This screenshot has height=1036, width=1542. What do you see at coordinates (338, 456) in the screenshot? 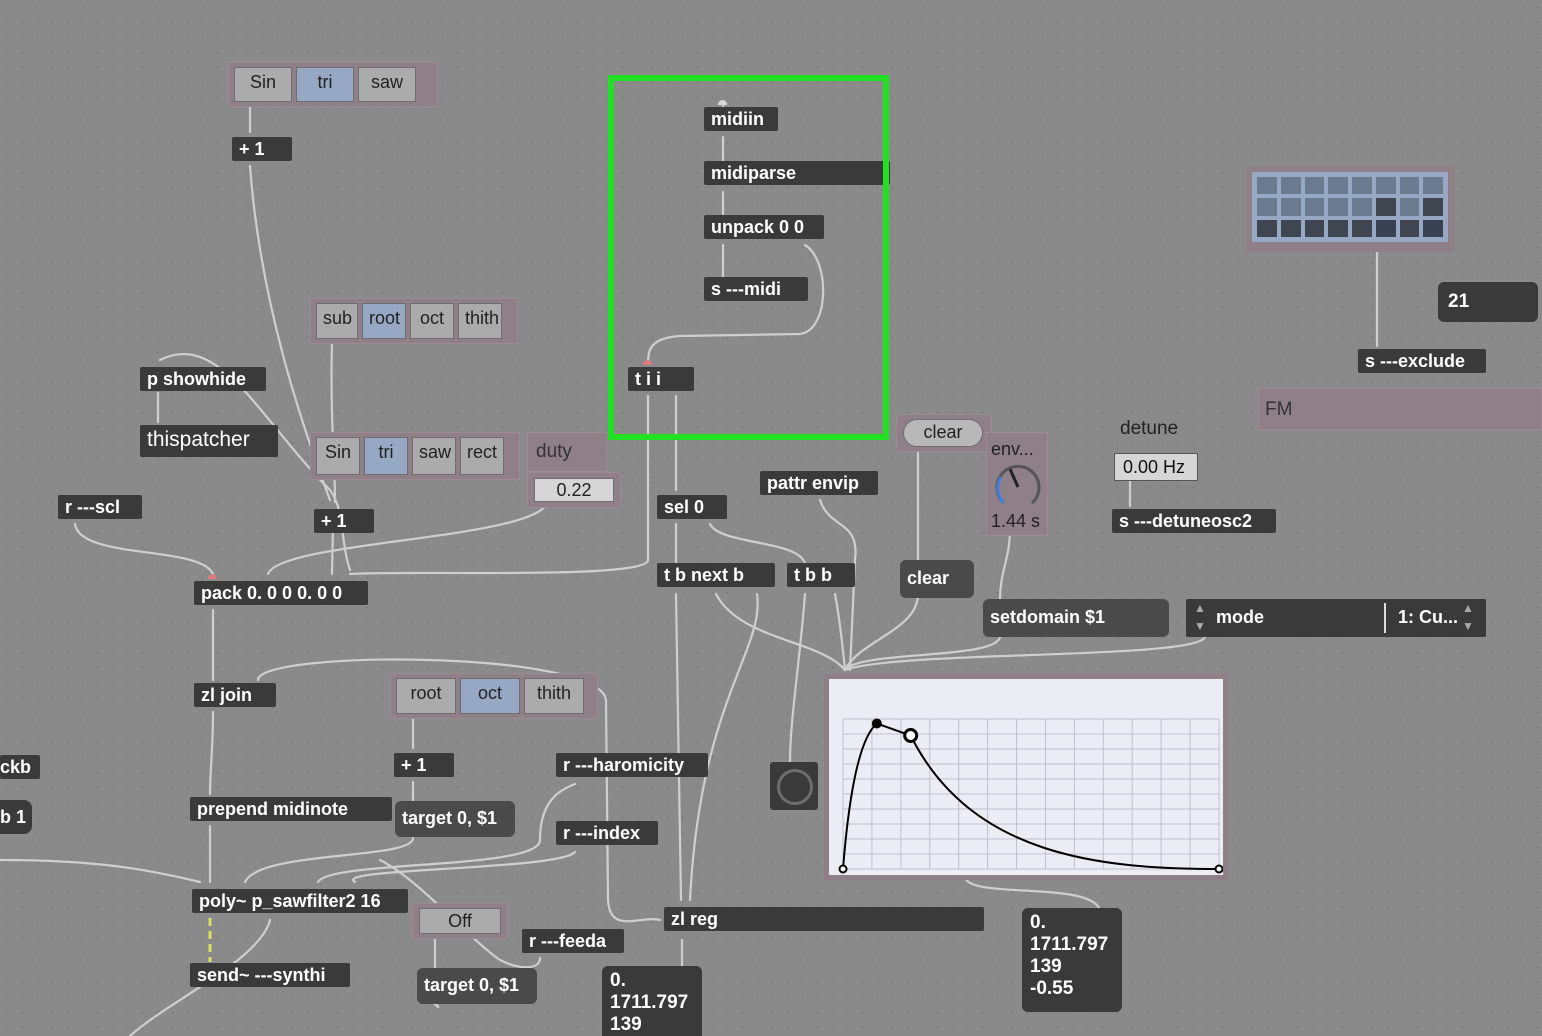
I see `wave2-sin-button: Sin` at bounding box center [338, 456].